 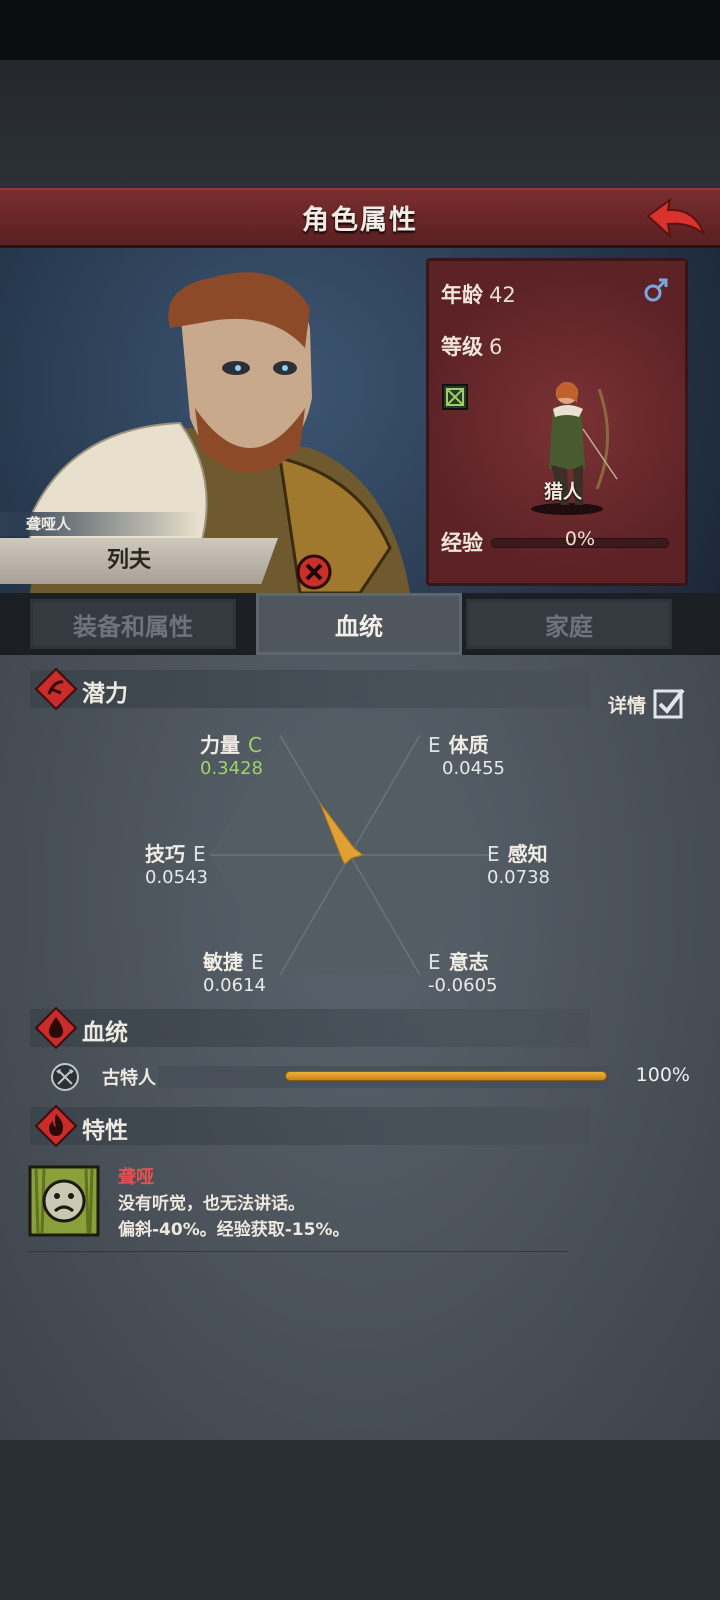 I want to click on potential-header: 潜力, so click(x=310, y=689).